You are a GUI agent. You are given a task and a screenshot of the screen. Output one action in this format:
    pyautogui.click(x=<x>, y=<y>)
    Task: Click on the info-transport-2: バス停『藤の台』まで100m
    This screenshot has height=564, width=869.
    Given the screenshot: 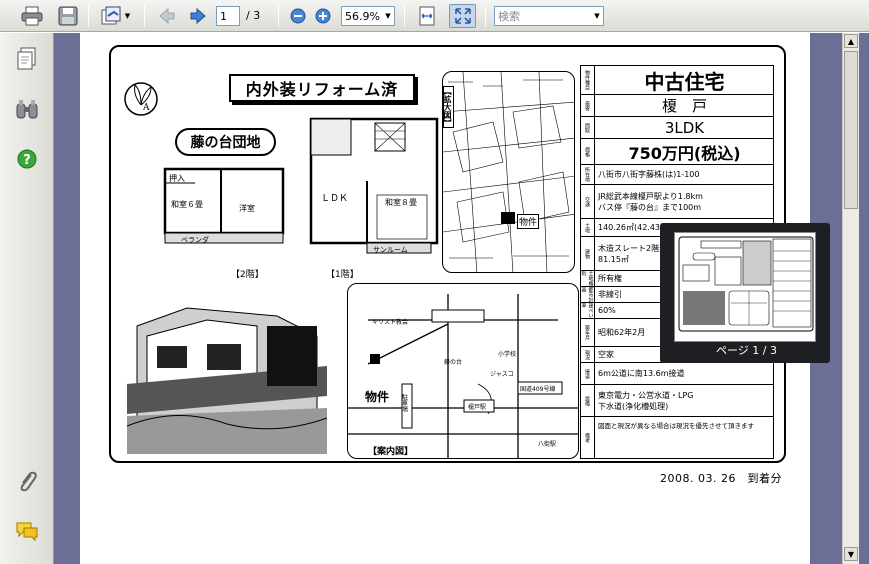 What is the action you would take?
    pyautogui.click(x=650, y=207)
    